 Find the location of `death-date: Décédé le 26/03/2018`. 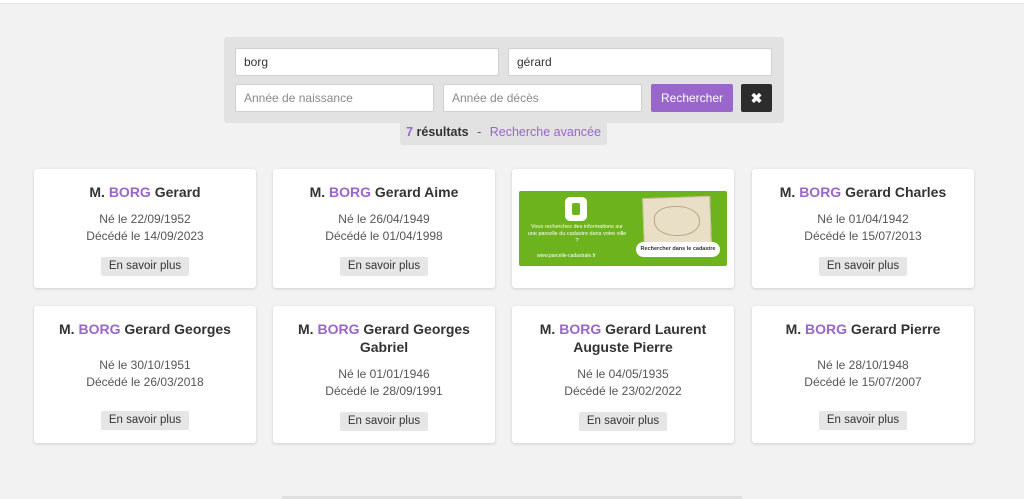

death-date: Décédé le 26/03/2018 is located at coordinates (145, 382).